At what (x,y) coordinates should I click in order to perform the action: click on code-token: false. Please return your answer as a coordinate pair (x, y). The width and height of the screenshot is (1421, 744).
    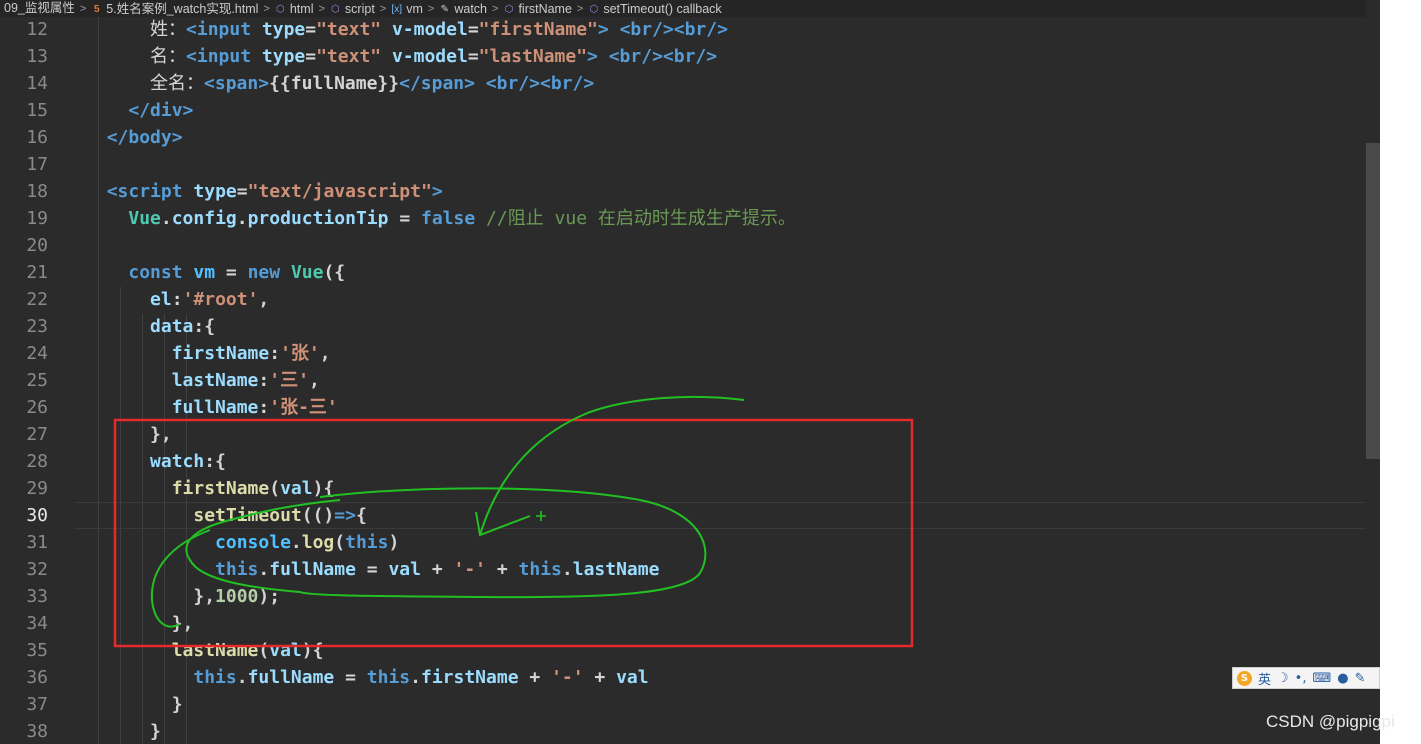
    Looking at the image, I should click on (448, 218).